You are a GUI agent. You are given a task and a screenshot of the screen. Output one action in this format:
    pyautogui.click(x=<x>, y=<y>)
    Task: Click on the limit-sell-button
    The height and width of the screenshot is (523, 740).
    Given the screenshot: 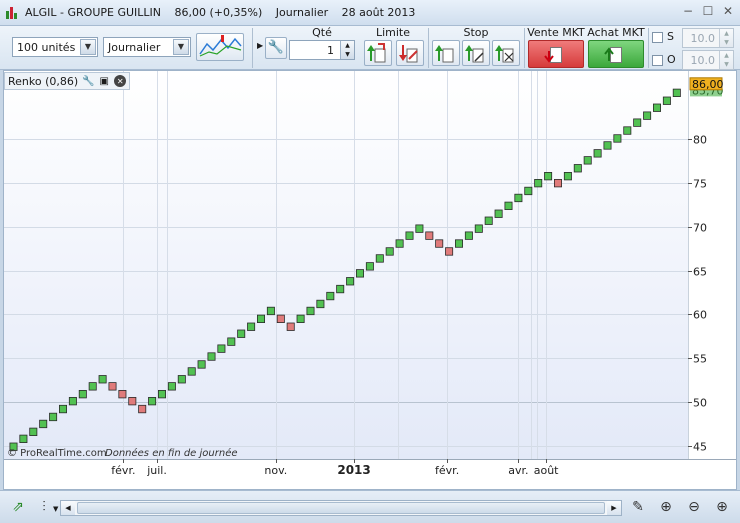 What is the action you would take?
    pyautogui.click(x=410, y=53)
    